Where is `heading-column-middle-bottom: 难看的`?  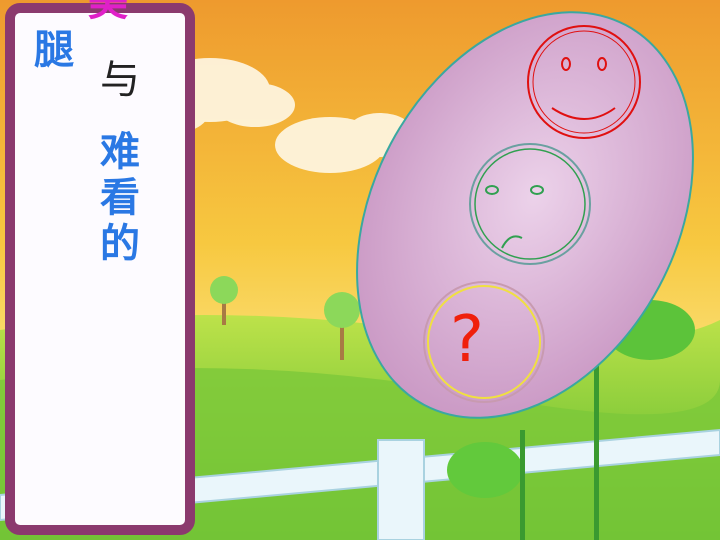 heading-column-middle-bottom: 难看的 is located at coordinates (116, 199).